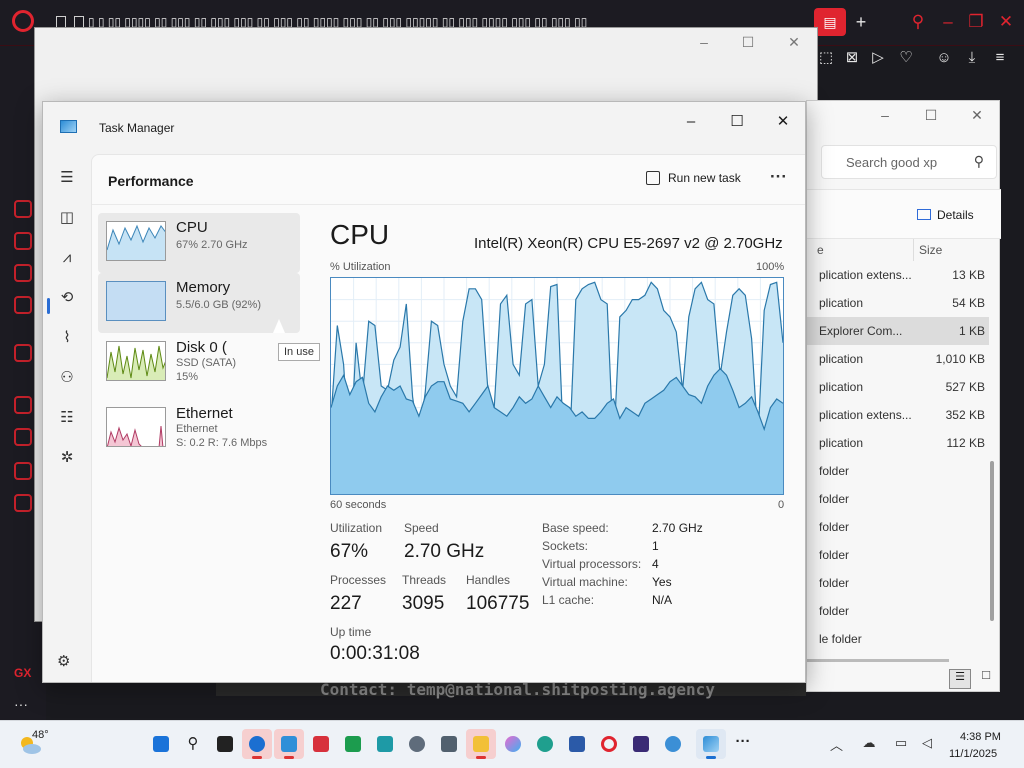  What do you see at coordinates (449, 744) in the screenshot?
I see `taskbar-app-camera` at bounding box center [449, 744].